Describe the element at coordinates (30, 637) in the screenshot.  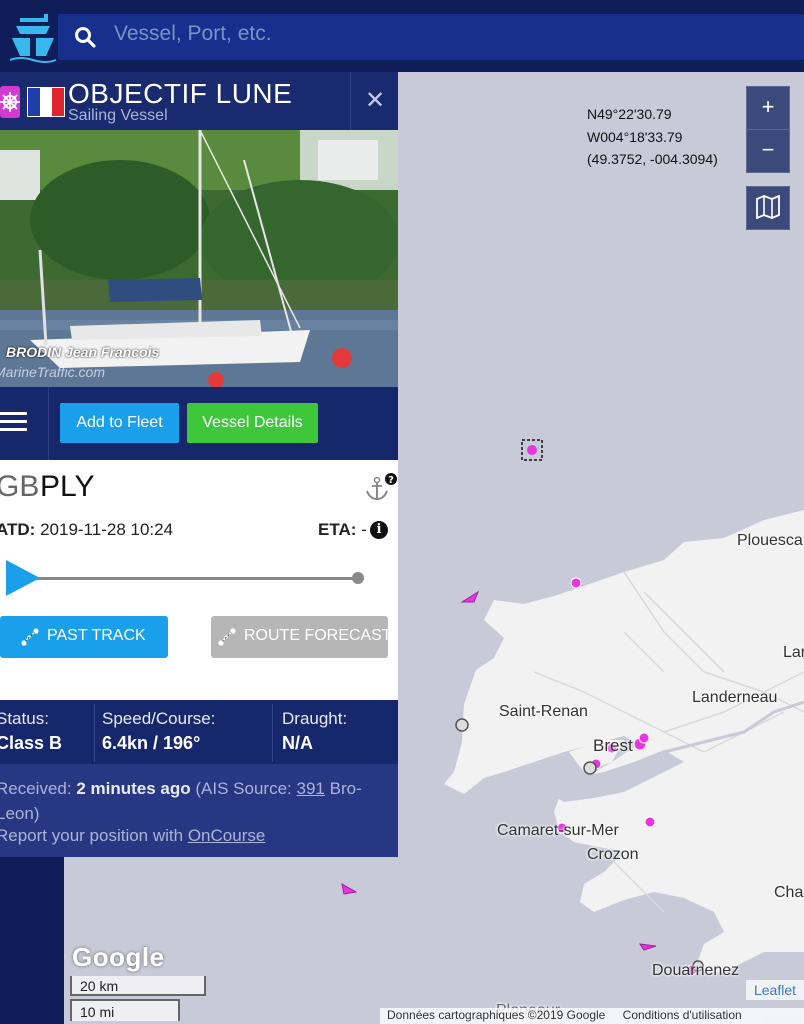
I see `track-icon` at that location.